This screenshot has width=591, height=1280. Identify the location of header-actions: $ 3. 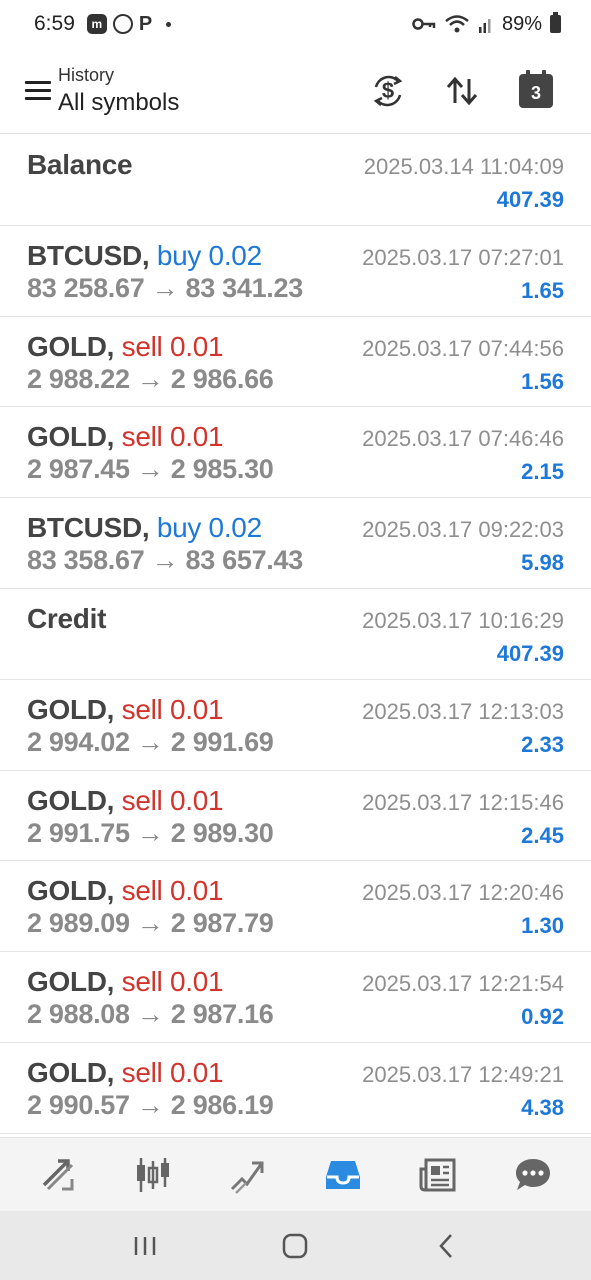
(462, 91).